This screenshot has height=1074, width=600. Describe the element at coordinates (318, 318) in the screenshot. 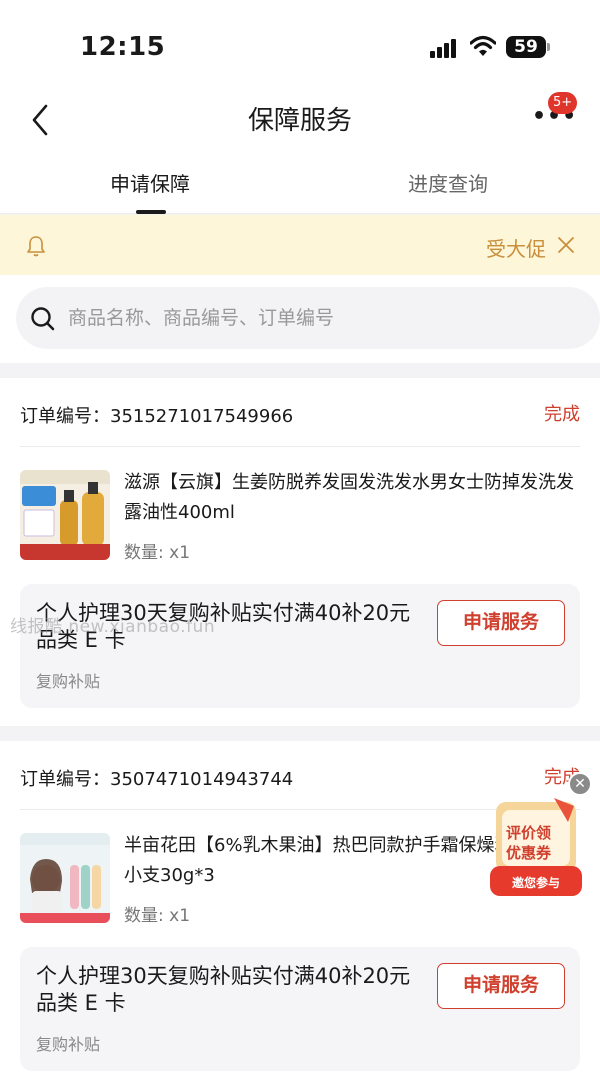

I see `search-input` at that location.